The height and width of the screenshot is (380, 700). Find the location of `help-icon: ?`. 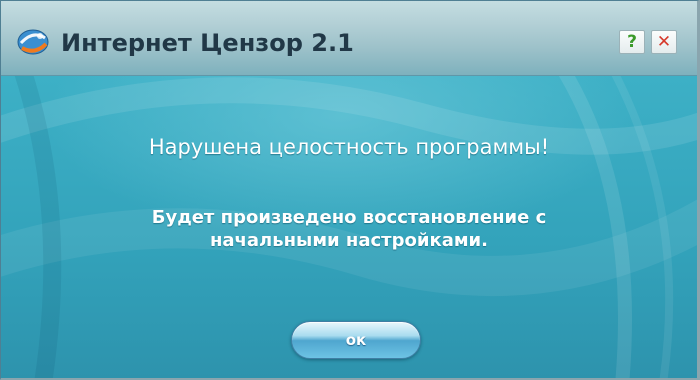

help-icon: ? is located at coordinates (632, 42).